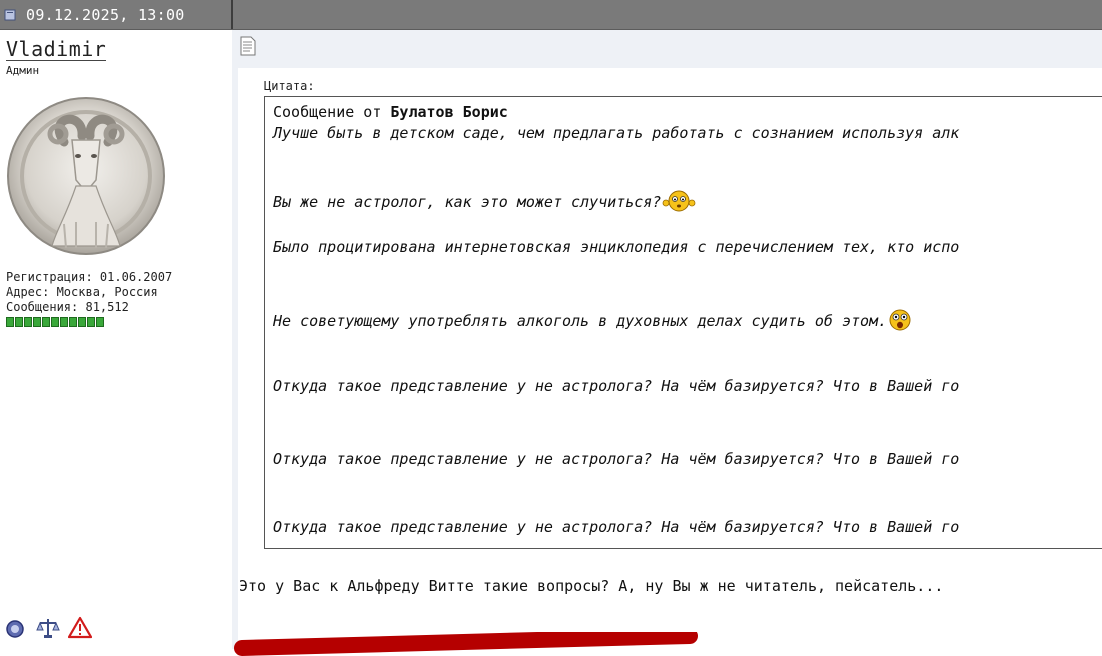  What do you see at coordinates (900, 320) in the screenshot?
I see `shocked-smiley-icon` at bounding box center [900, 320].